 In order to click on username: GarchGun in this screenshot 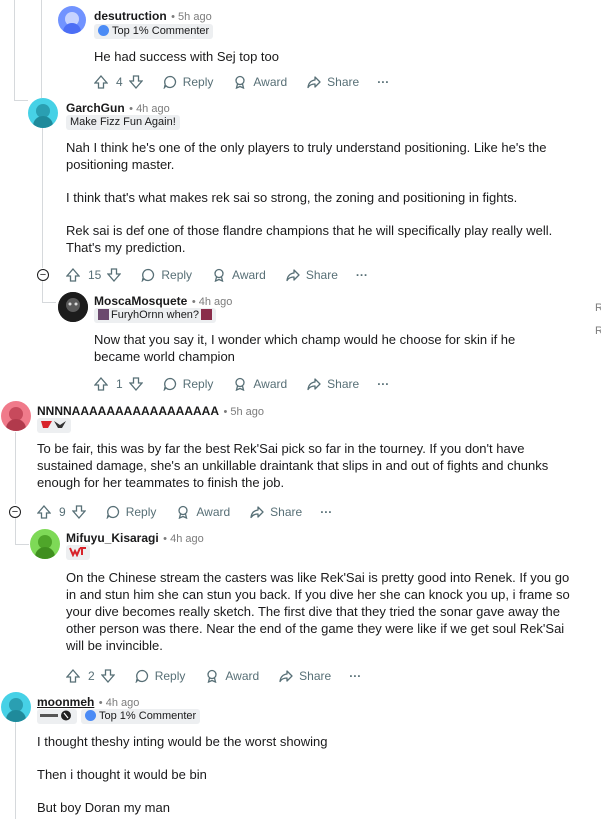, I will do `click(95, 108)`.